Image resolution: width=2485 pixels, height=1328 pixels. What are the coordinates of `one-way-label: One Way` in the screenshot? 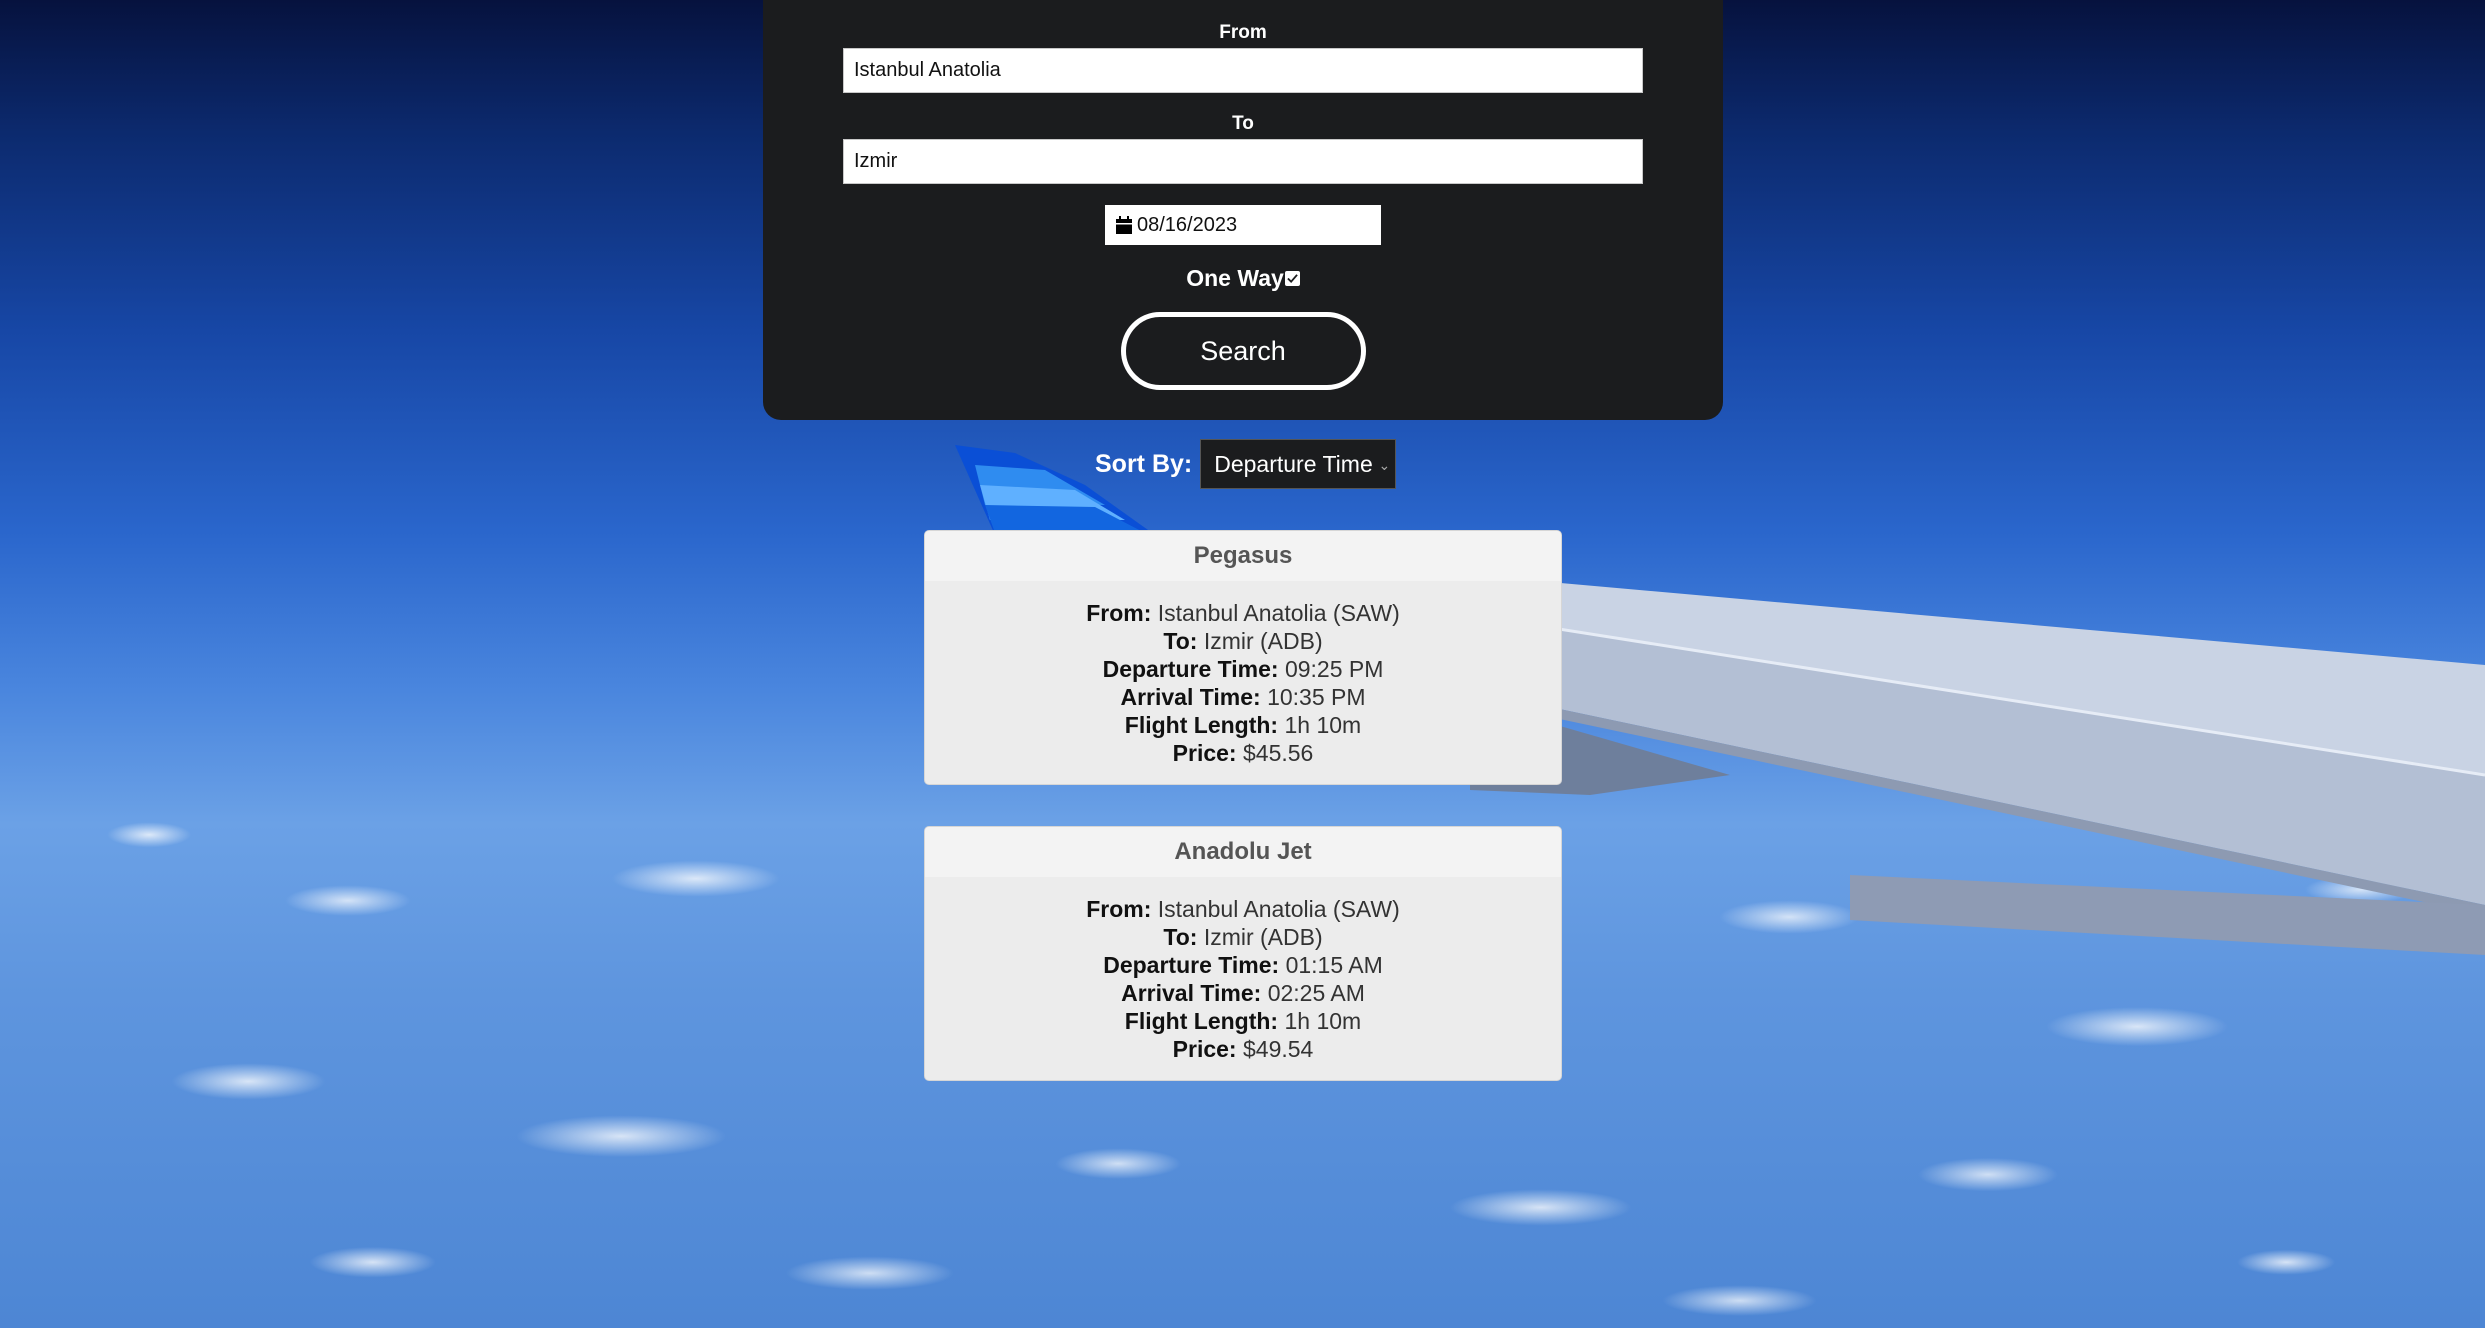 It's located at (1235, 278).